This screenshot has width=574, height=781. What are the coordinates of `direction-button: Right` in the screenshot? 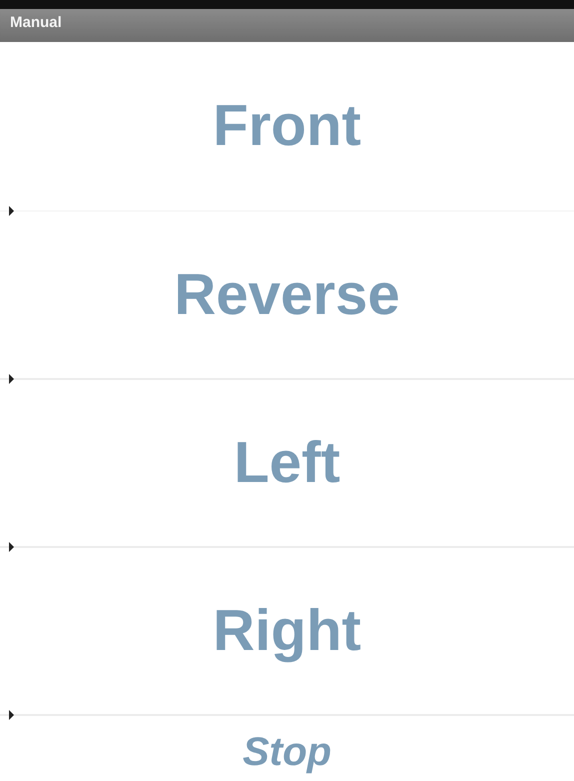 It's located at (287, 631).